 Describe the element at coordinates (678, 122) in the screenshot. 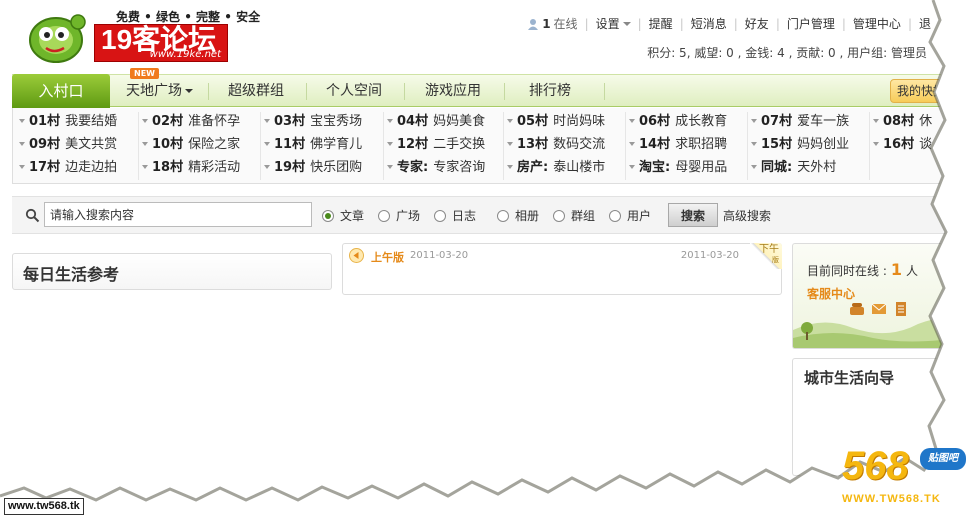

I see `village-link: 06村 成长教育` at that location.